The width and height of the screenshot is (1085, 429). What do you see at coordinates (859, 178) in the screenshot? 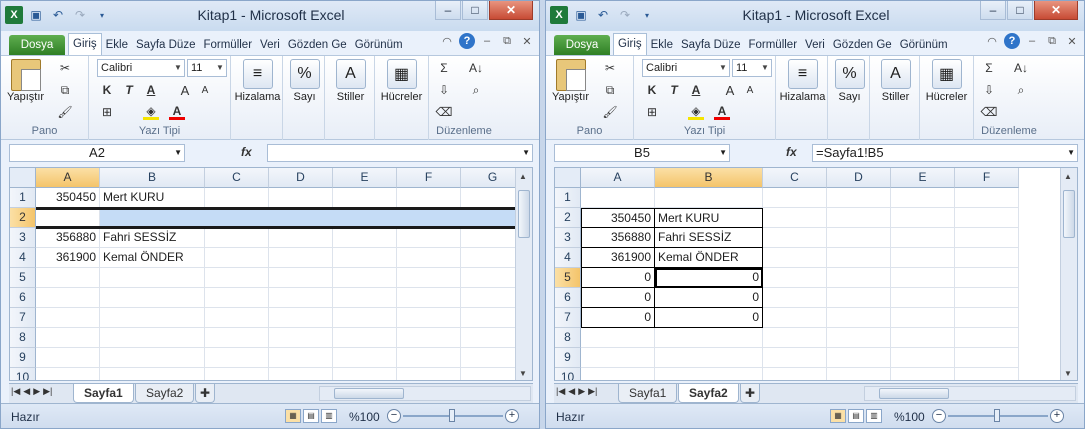
I see `column-header-D: D` at bounding box center [859, 178].